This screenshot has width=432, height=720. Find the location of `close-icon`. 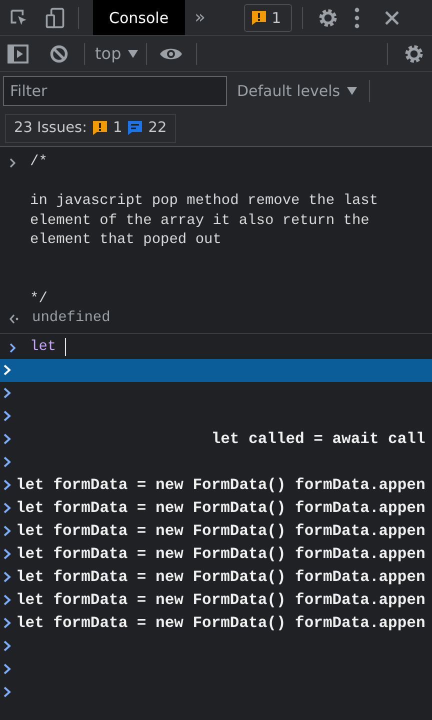

close-icon is located at coordinates (392, 18).